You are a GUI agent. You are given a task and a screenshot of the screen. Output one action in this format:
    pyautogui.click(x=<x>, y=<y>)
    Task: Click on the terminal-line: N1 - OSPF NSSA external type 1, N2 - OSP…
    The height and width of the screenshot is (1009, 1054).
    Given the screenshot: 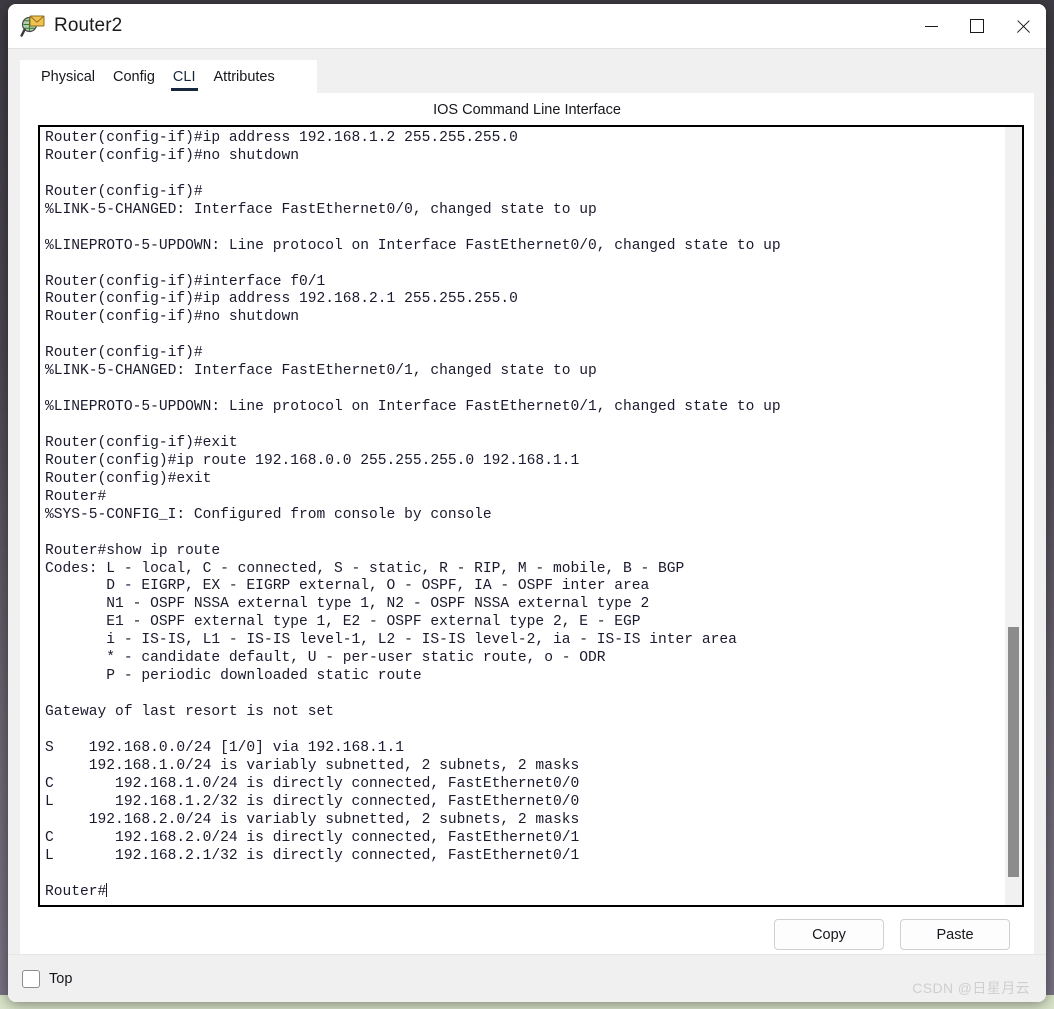 What is the action you would take?
    pyautogui.click(x=347, y=604)
    